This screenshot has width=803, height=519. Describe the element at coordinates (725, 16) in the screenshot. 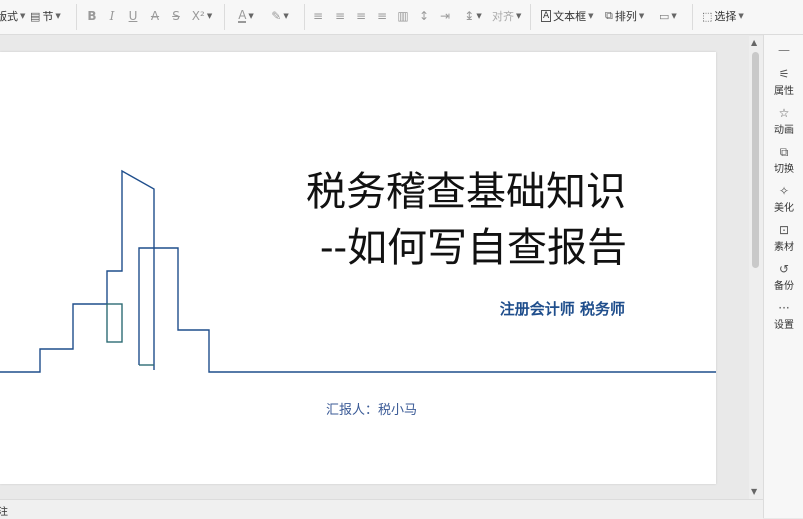

I see `select-label: 选择` at that location.